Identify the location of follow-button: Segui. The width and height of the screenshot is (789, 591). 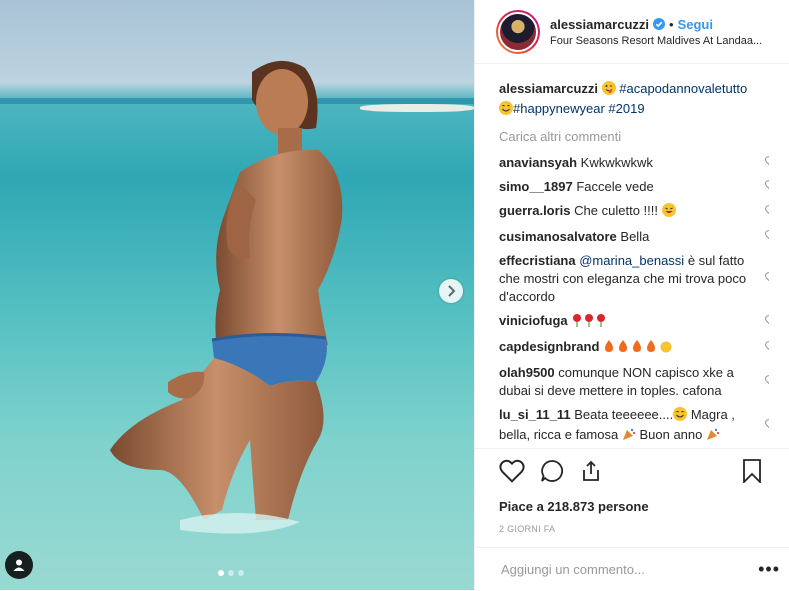
(695, 24).